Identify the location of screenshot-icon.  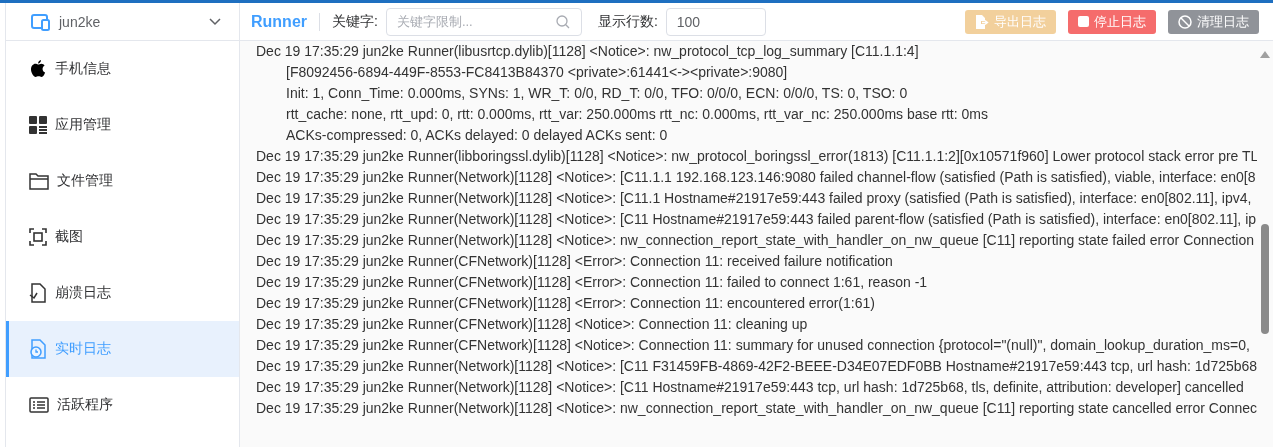
(38, 237).